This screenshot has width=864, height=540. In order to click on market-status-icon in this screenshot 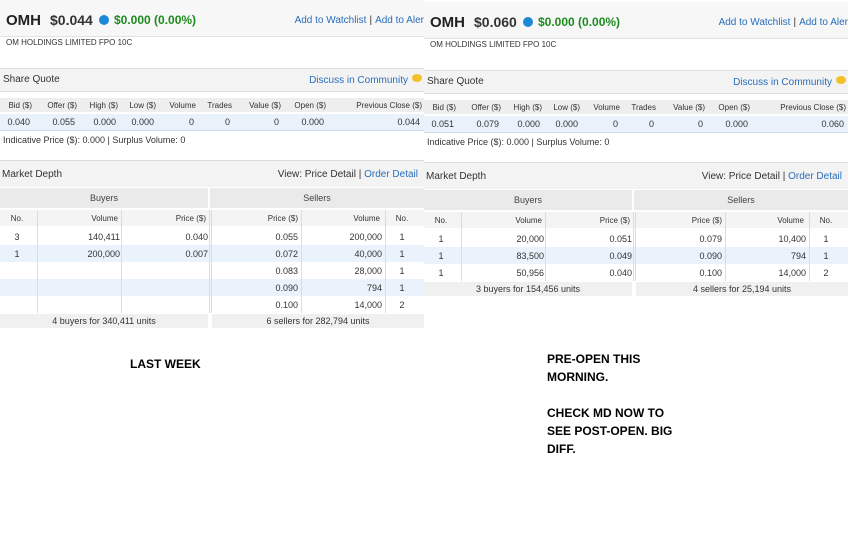, I will do `click(104, 20)`.